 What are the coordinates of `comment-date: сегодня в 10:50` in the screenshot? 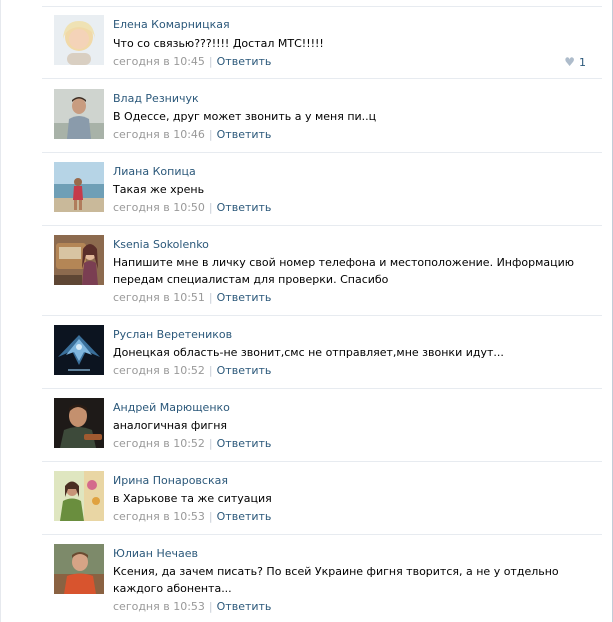 It's located at (159, 207).